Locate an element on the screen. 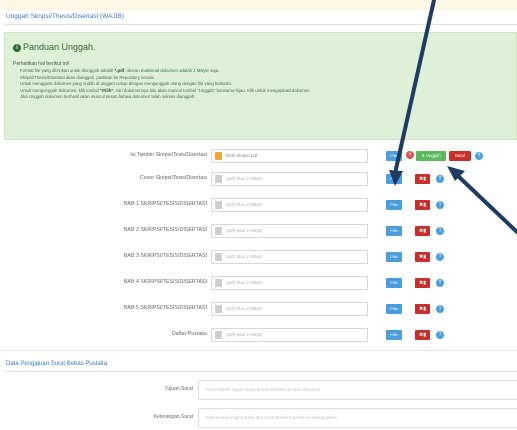 Image resolution: width=517 pixels, height=430 pixels. annotation-arrows is located at coordinates (453, 117).